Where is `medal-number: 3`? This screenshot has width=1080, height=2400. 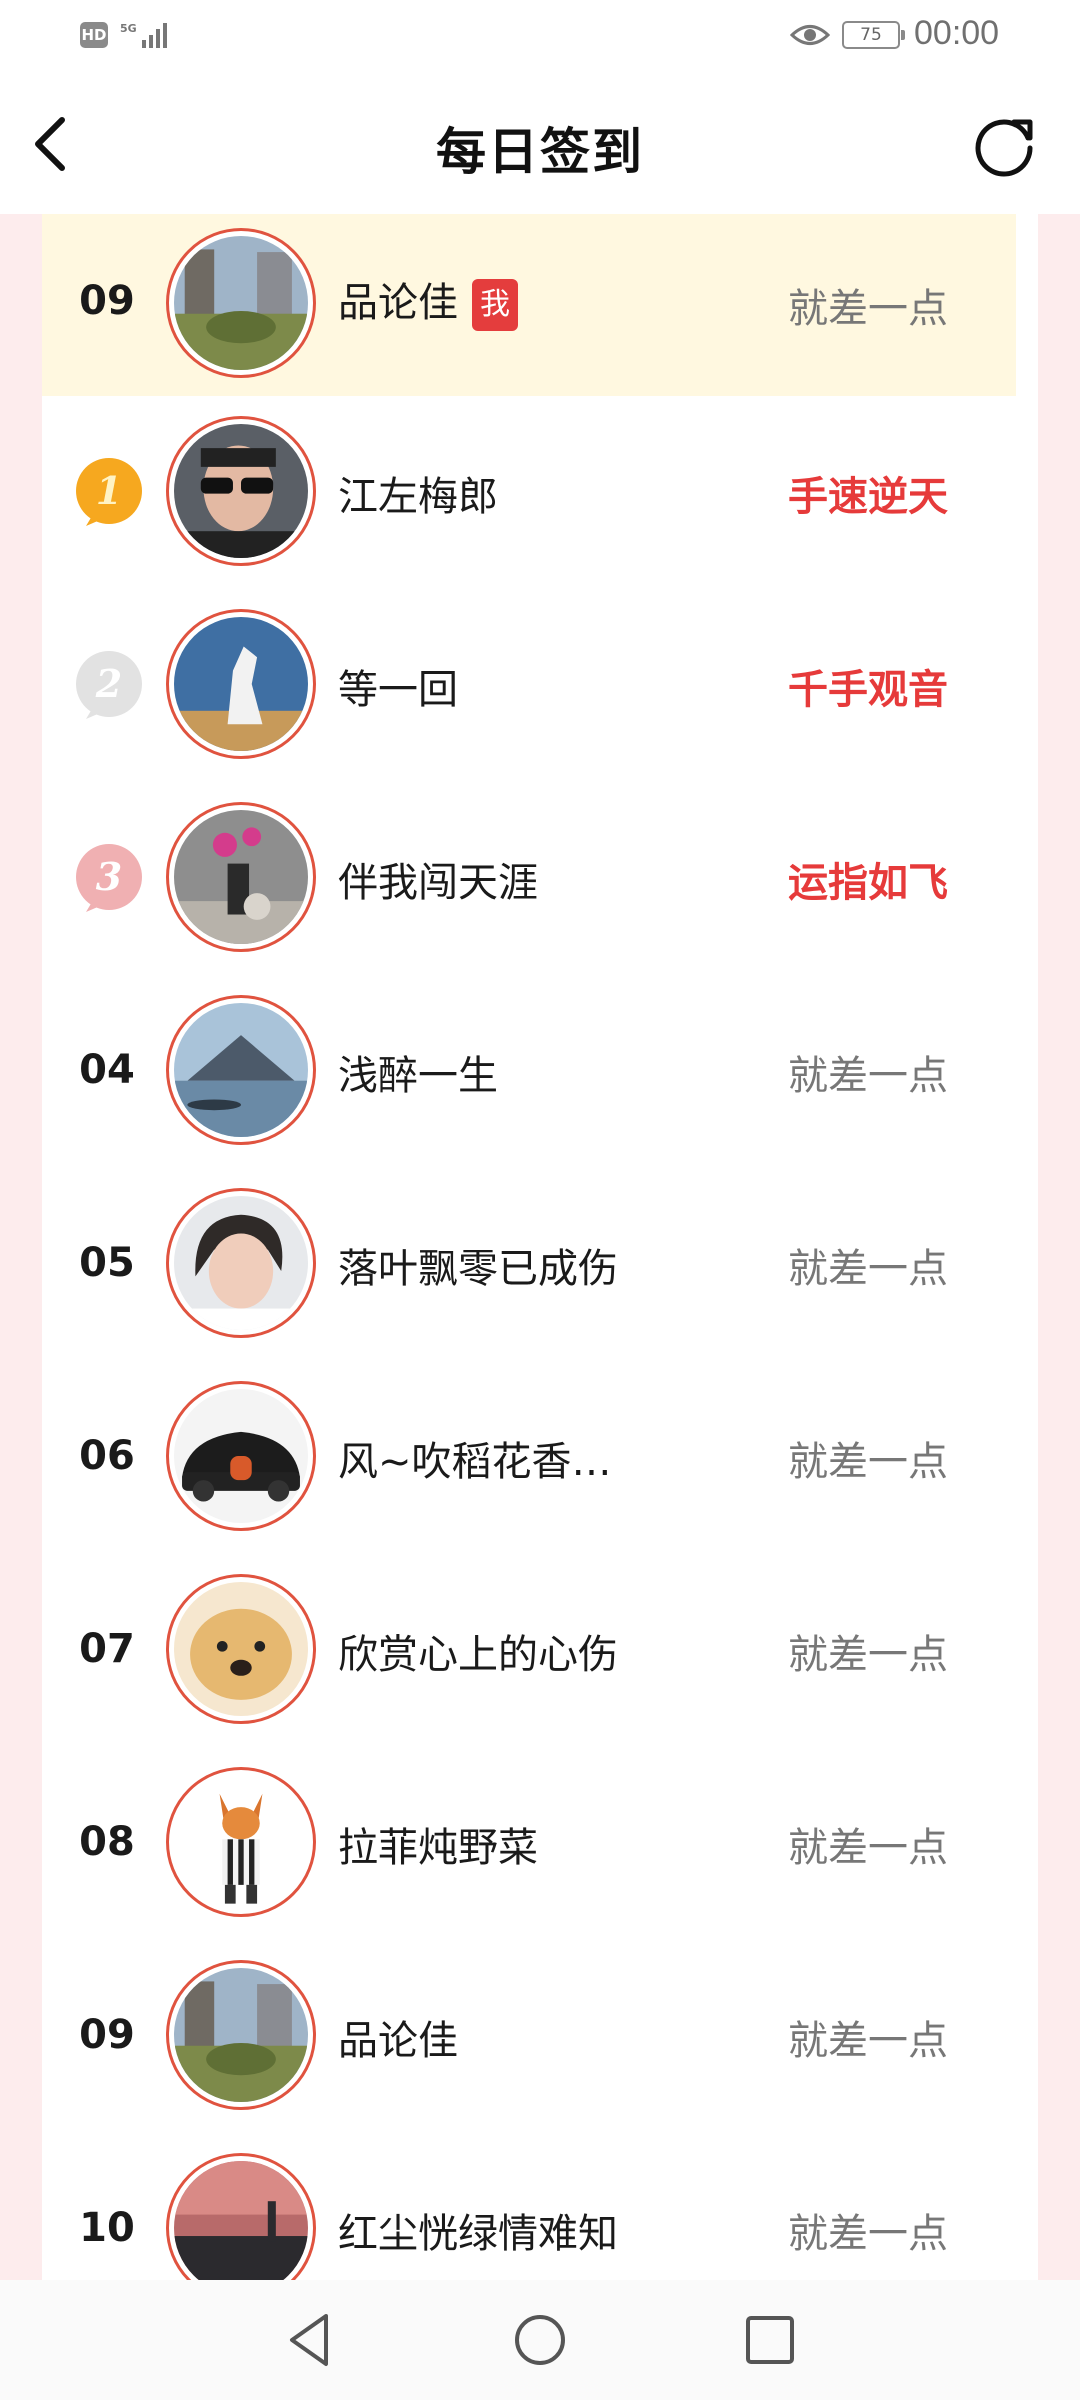
medal-number: 3 is located at coordinates (109, 876).